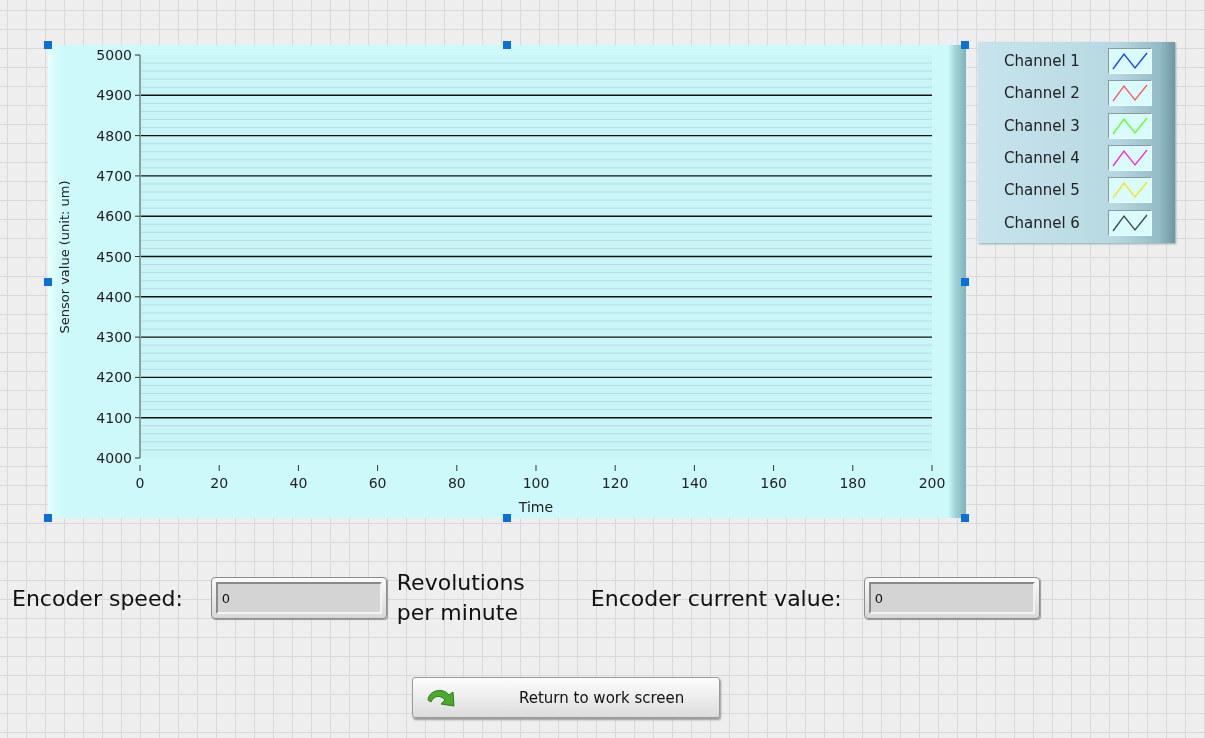 The width and height of the screenshot is (1205, 738). What do you see at coordinates (1042, 190) in the screenshot?
I see `legend-label: Channel 5` at bounding box center [1042, 190].